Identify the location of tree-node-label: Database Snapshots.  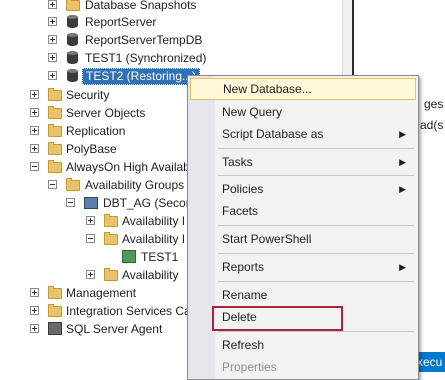
(141, 6).